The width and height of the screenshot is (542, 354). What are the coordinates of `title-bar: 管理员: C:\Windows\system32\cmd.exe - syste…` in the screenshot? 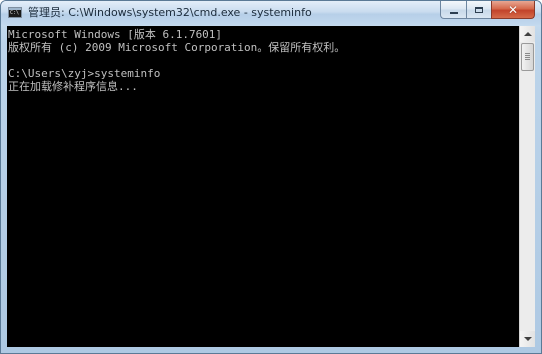 It's located at (271, 13).